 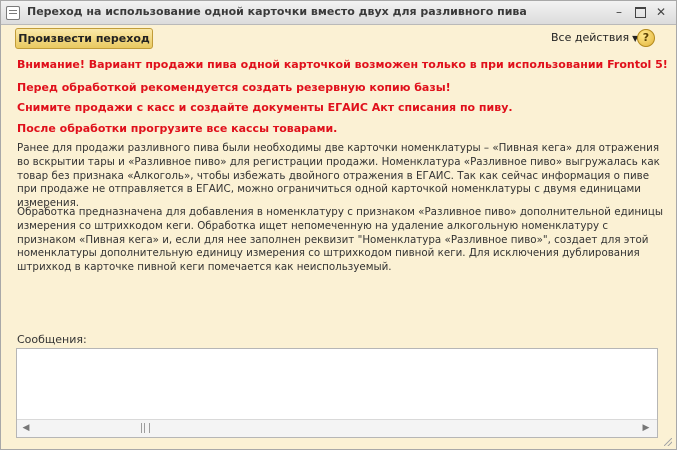 I want to click on maximize-icon, so click(x=640, y=12).